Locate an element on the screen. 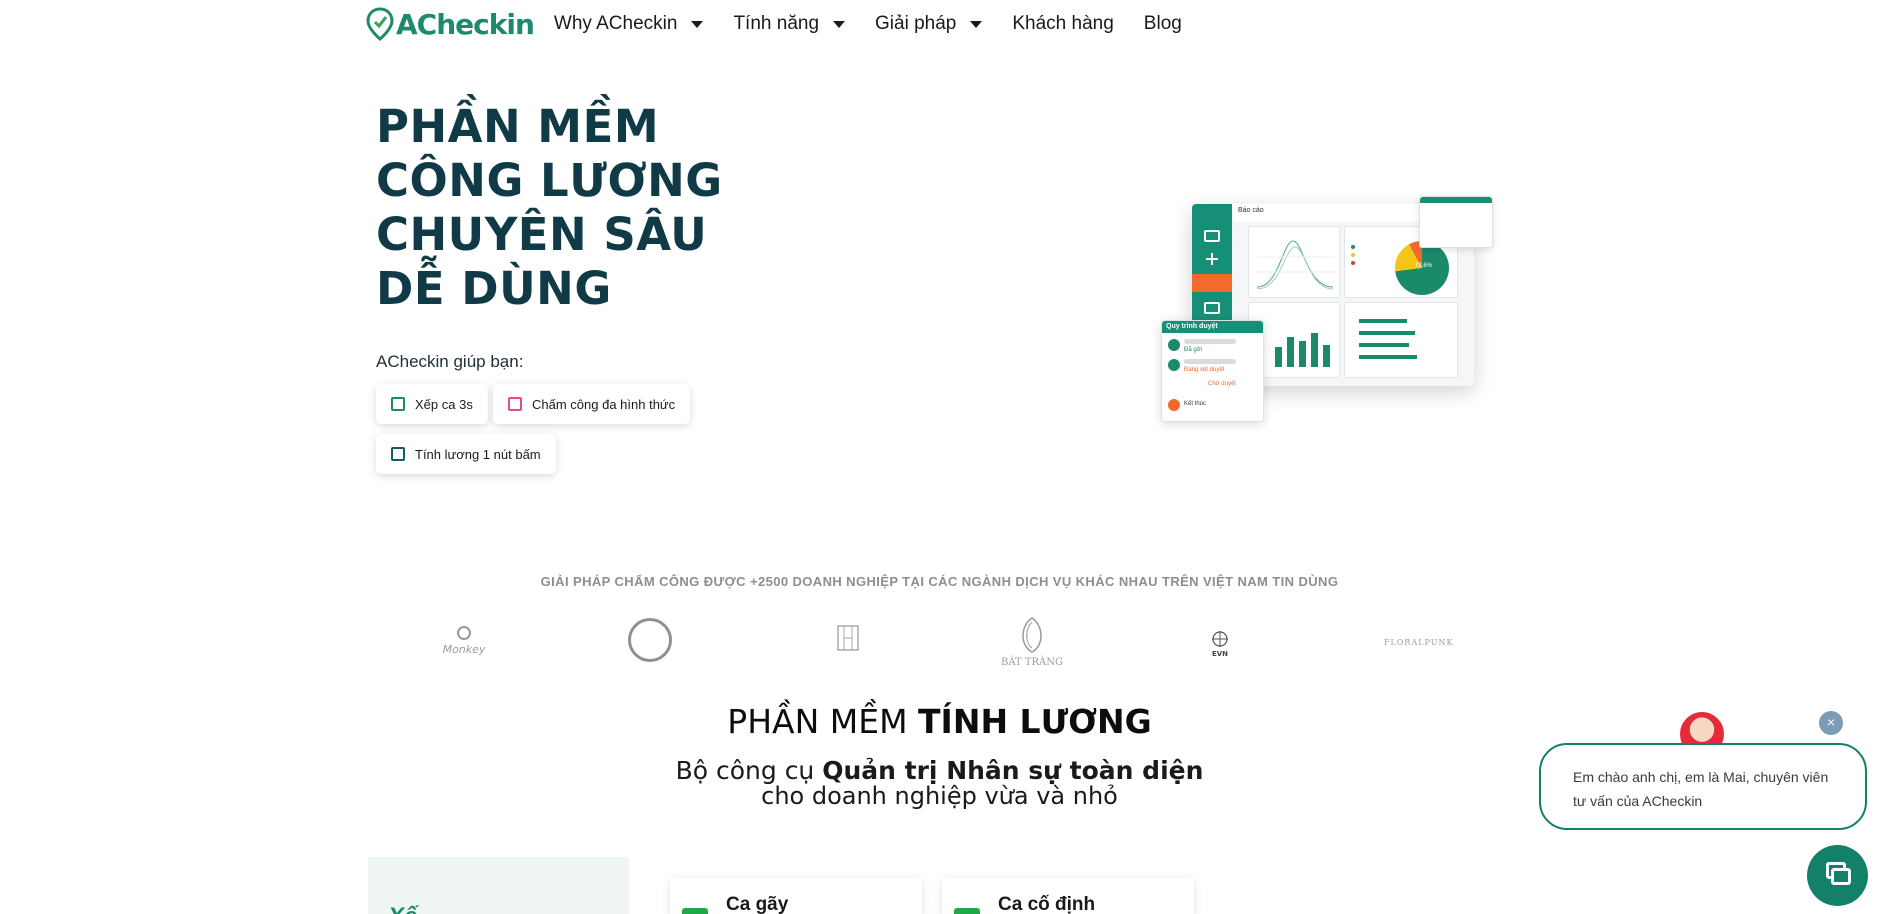 This screenshot has width=1879, height=914. brand-name: BÁT TRÀNG is located at coordinates (1032, 662).